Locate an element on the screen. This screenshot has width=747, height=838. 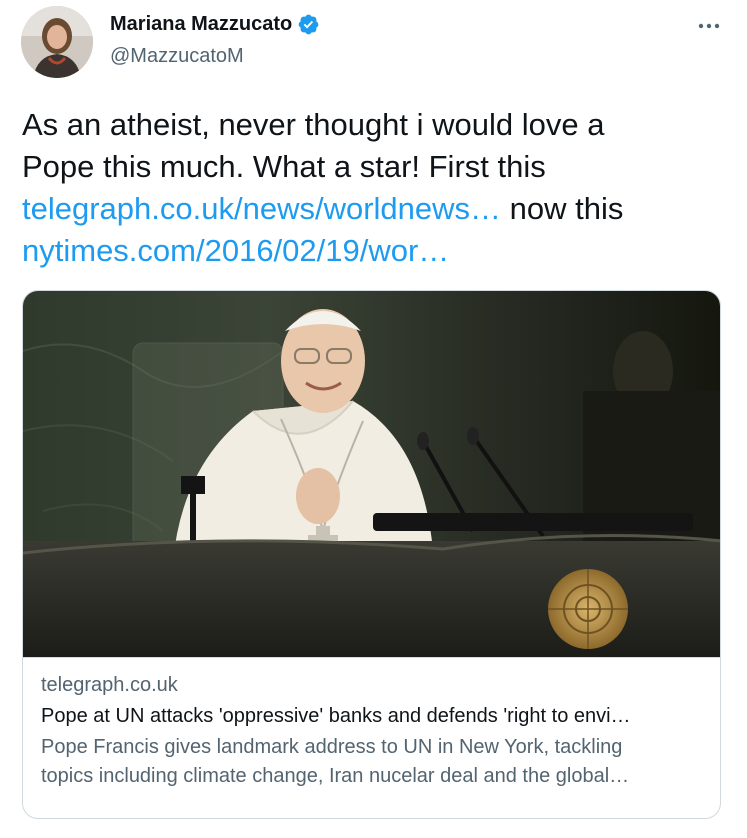
author-name-row: Mariana Mazzucato is located at coordinates (215, 24).